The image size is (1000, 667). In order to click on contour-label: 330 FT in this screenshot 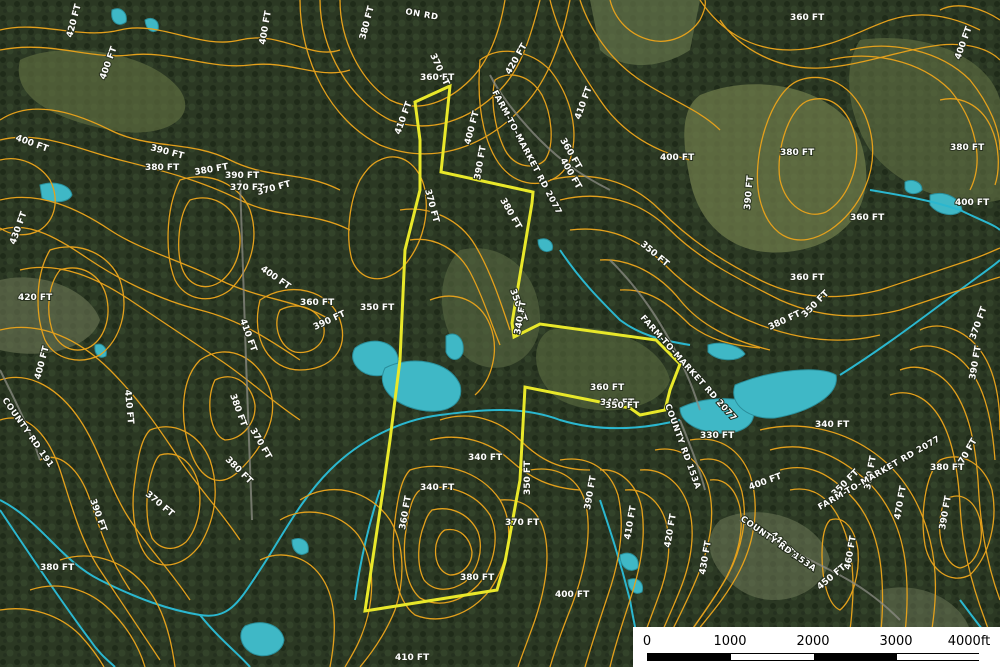, I will do `click(717, 436)`.